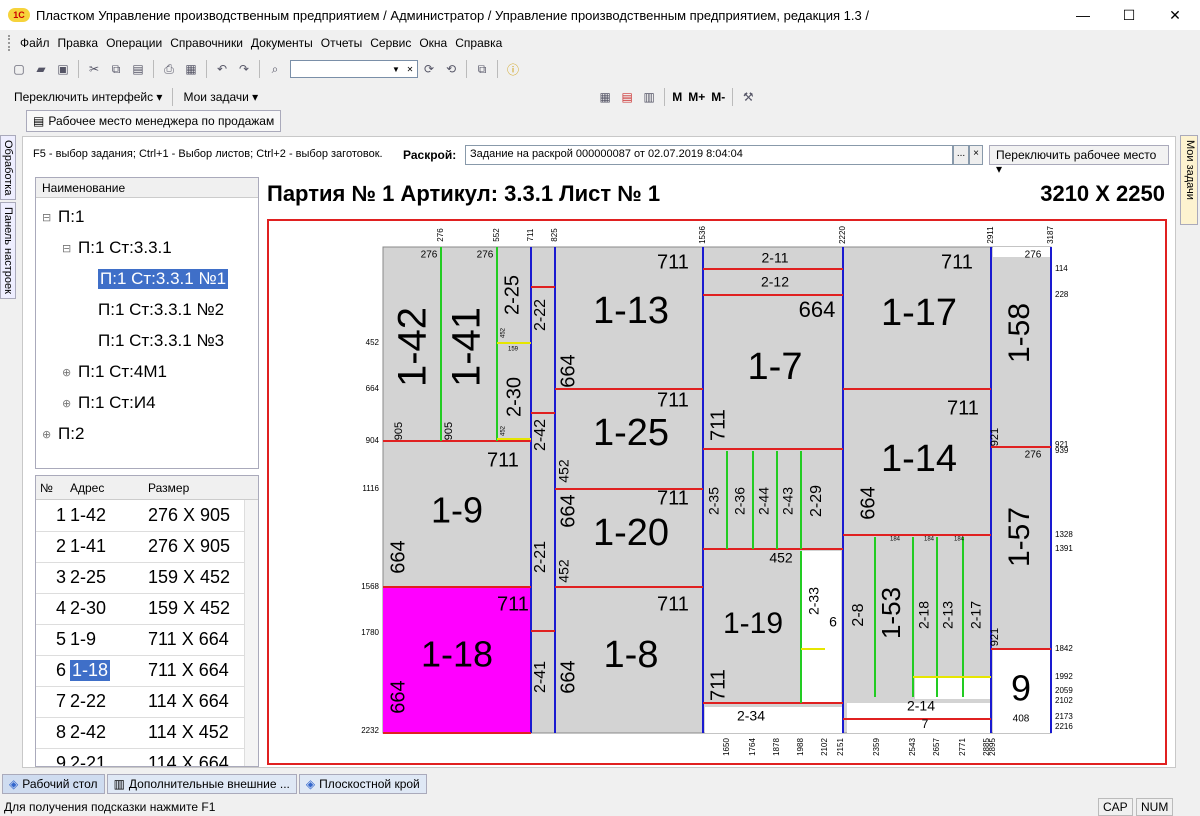 Image resolution: width=1200 pixels, height=816 pixels. I want to click on menu-catalogs: Справочники, so click(206, 43).